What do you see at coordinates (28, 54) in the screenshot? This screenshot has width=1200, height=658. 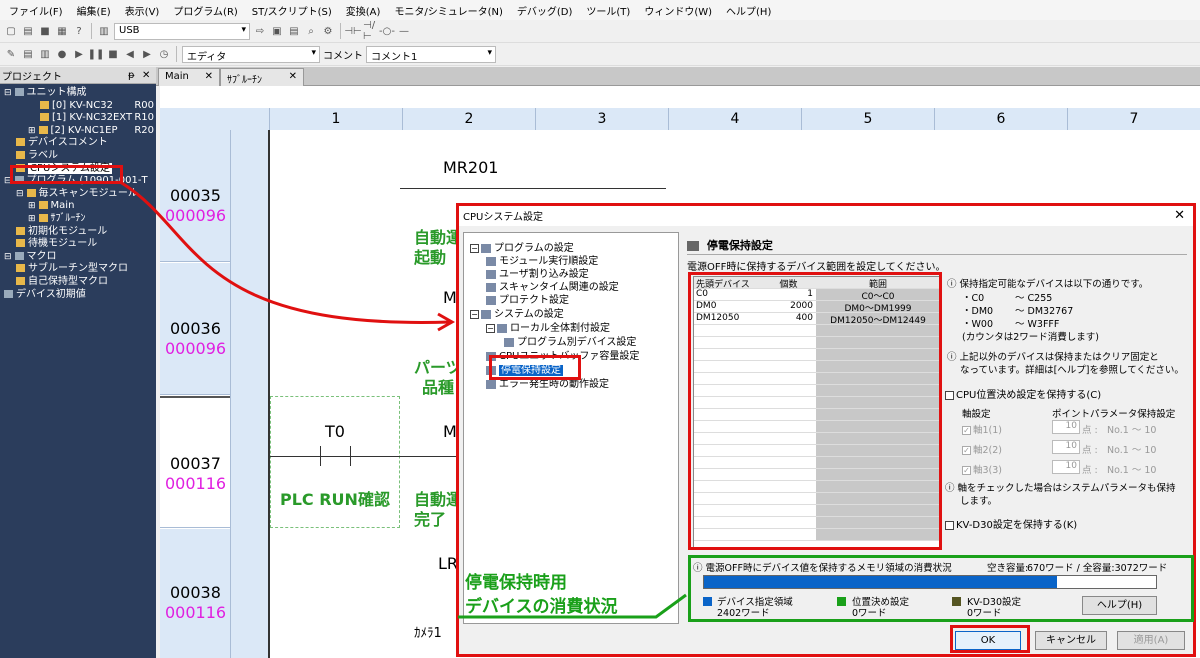 I see `write-icon: ▤` at bounding box center [28, 54].